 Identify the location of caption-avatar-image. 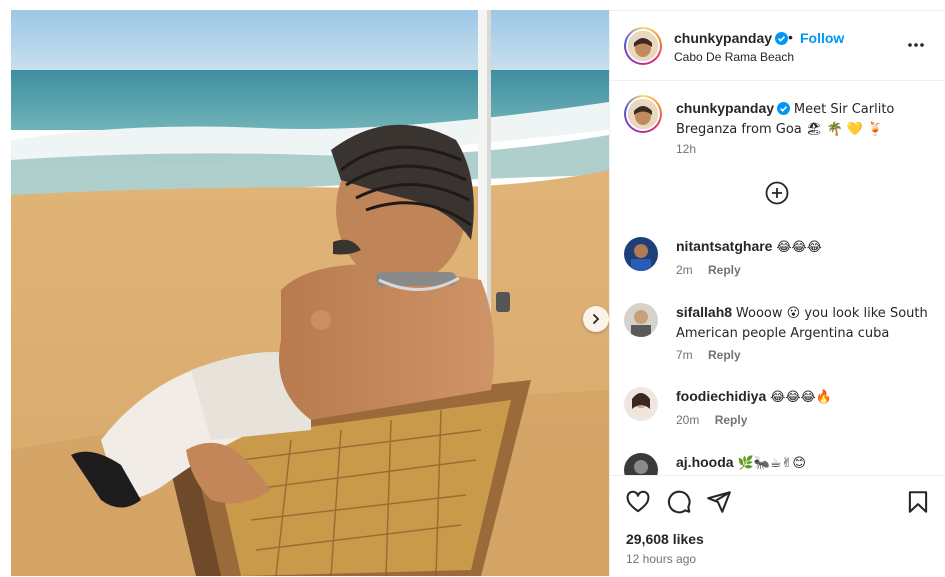
(643, 114).